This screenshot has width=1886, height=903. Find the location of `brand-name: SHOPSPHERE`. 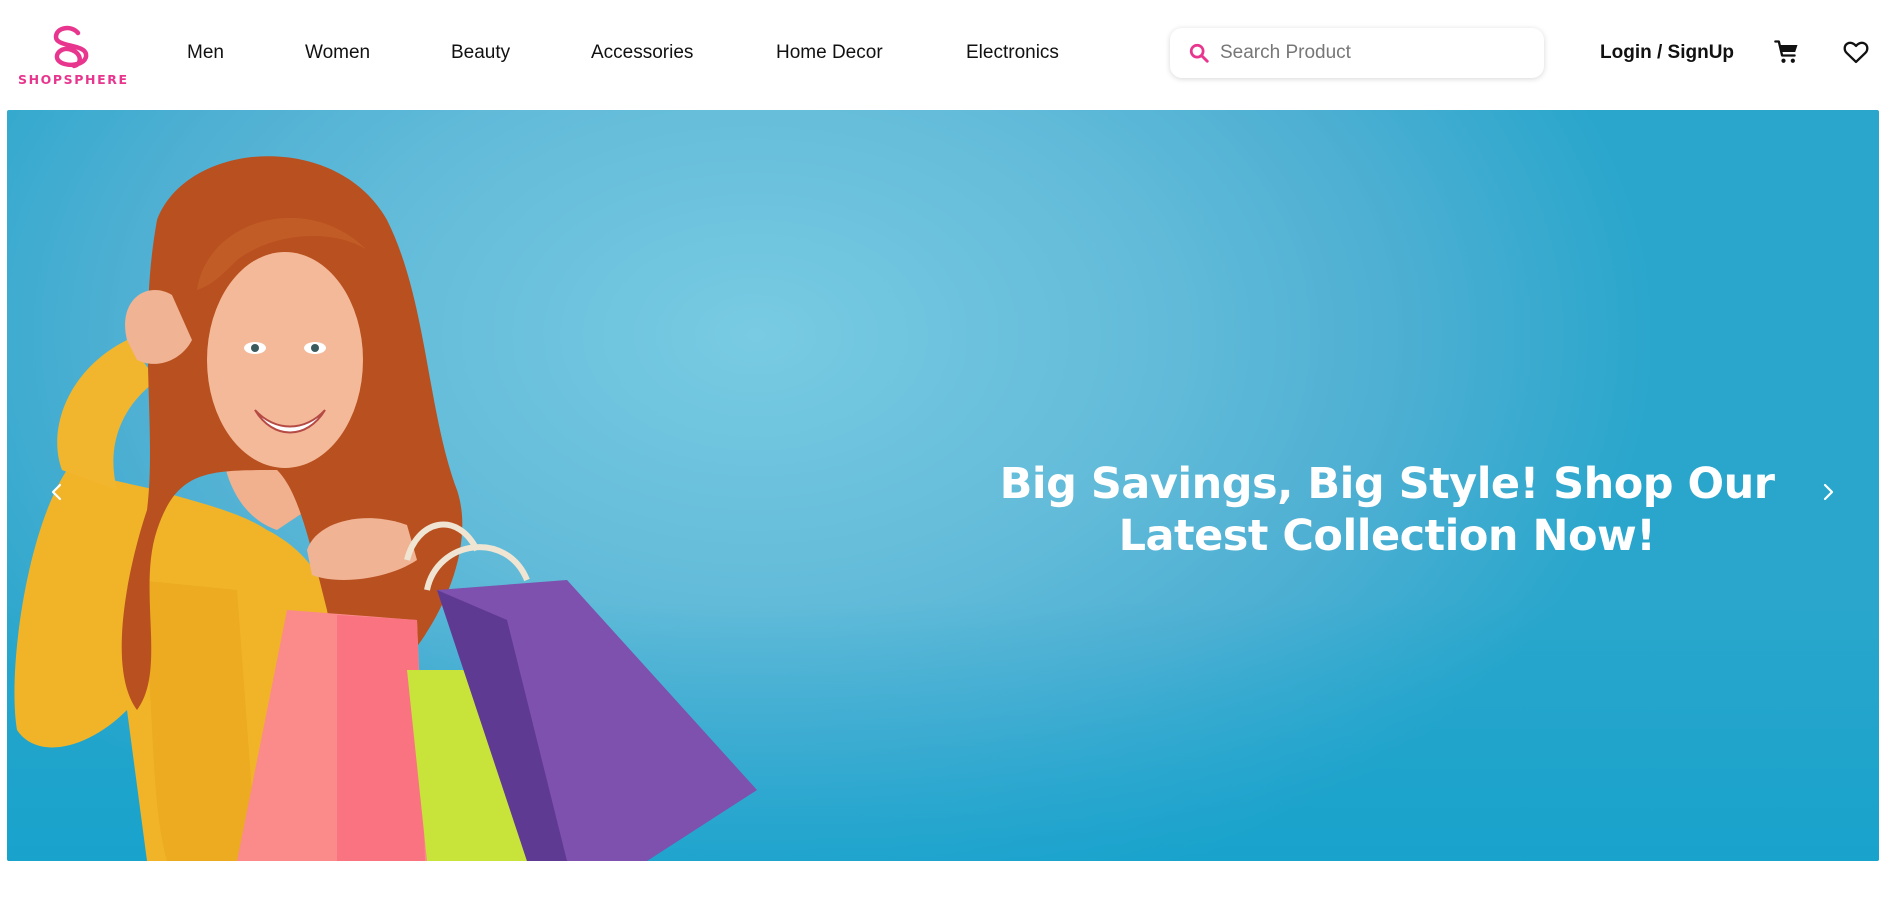

brand-name: SHOPSPHERE is located at coordinates (73, 79).